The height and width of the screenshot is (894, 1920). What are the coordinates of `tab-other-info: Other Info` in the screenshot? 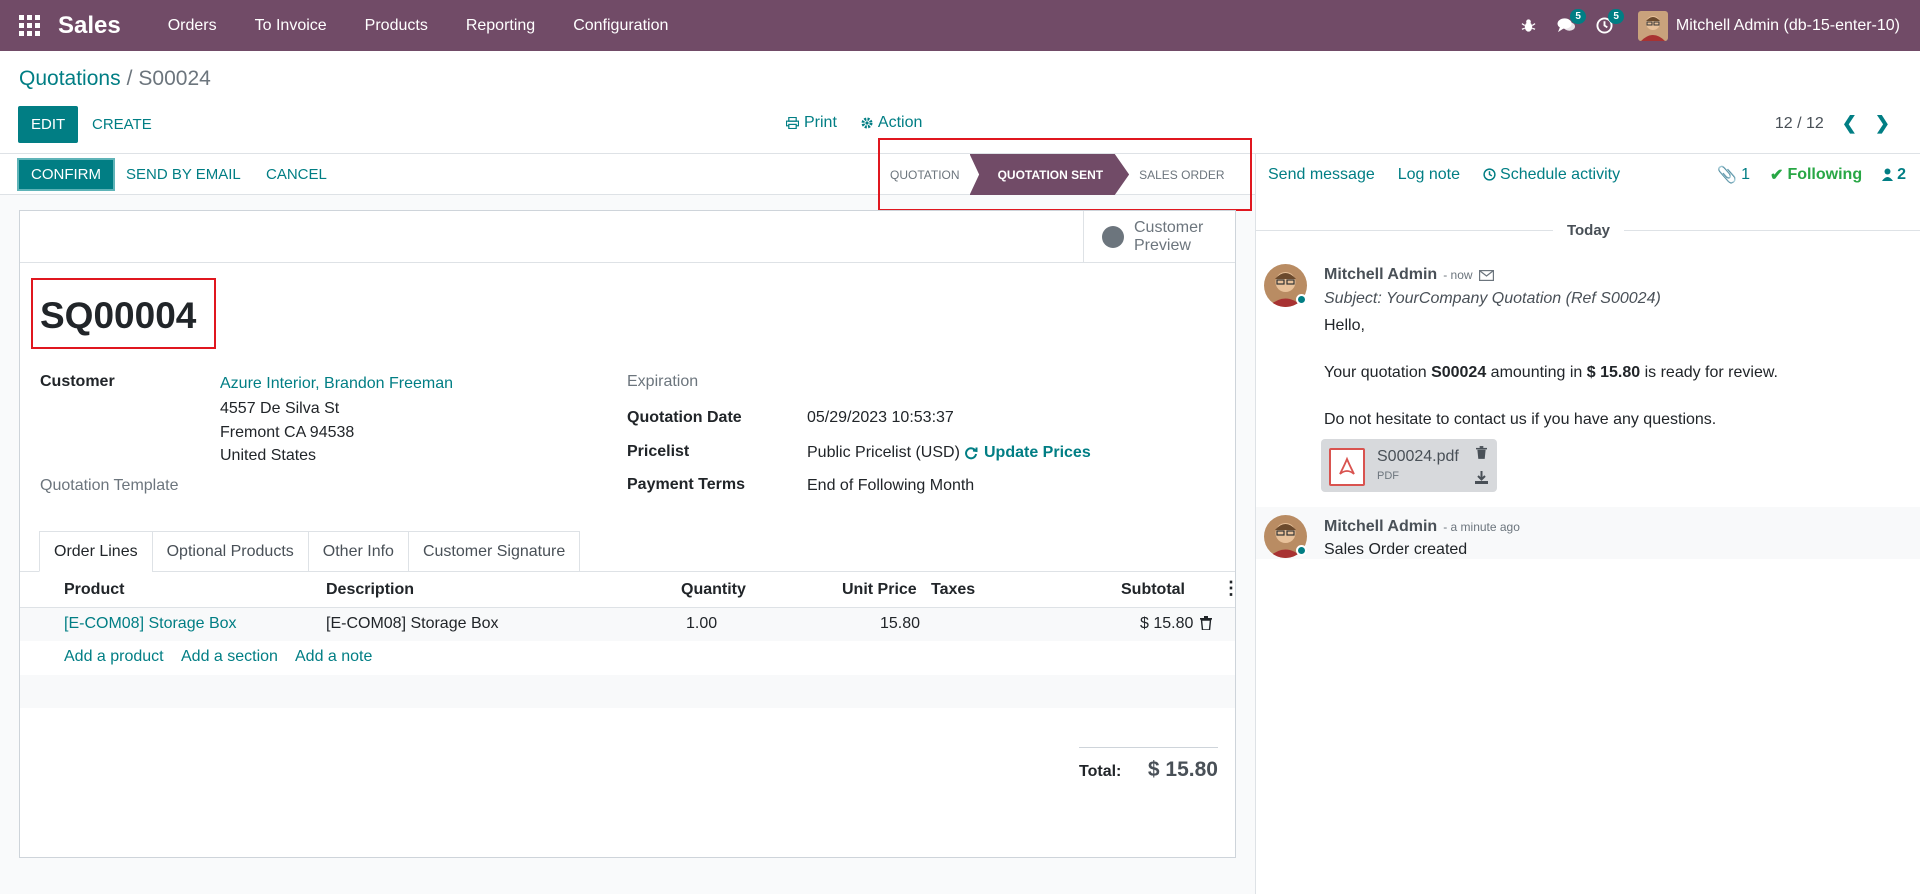 It's located at (357, 551).